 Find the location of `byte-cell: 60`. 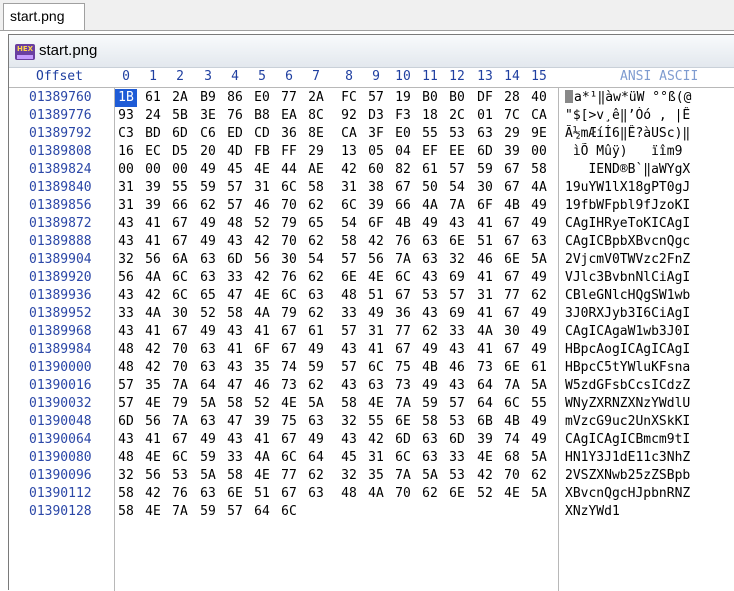

byte-cell: 60 is located at coordinates (376, 170).